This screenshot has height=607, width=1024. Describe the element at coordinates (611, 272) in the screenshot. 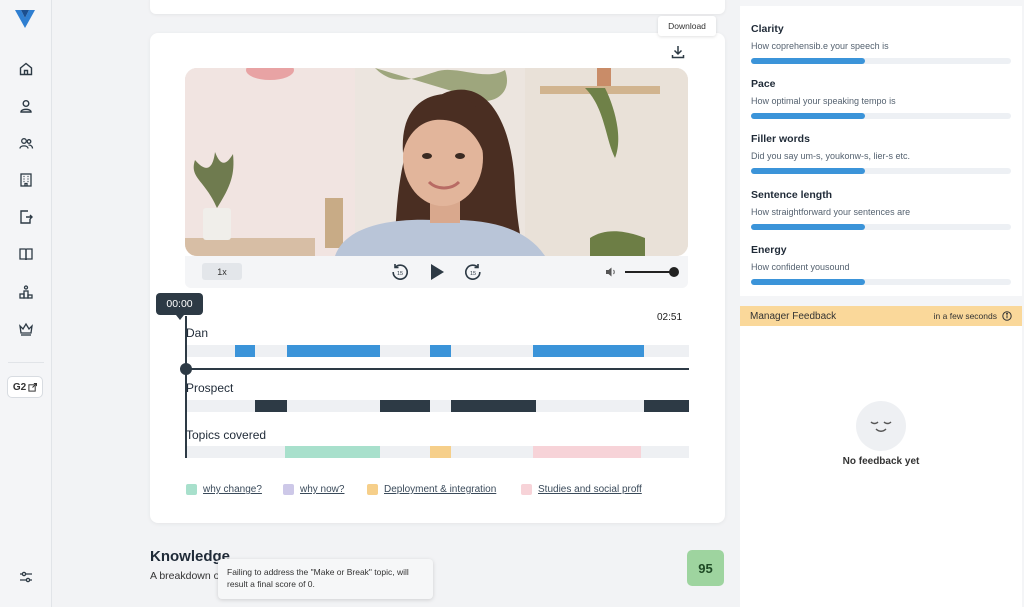

I see `volume-icon` at that location.